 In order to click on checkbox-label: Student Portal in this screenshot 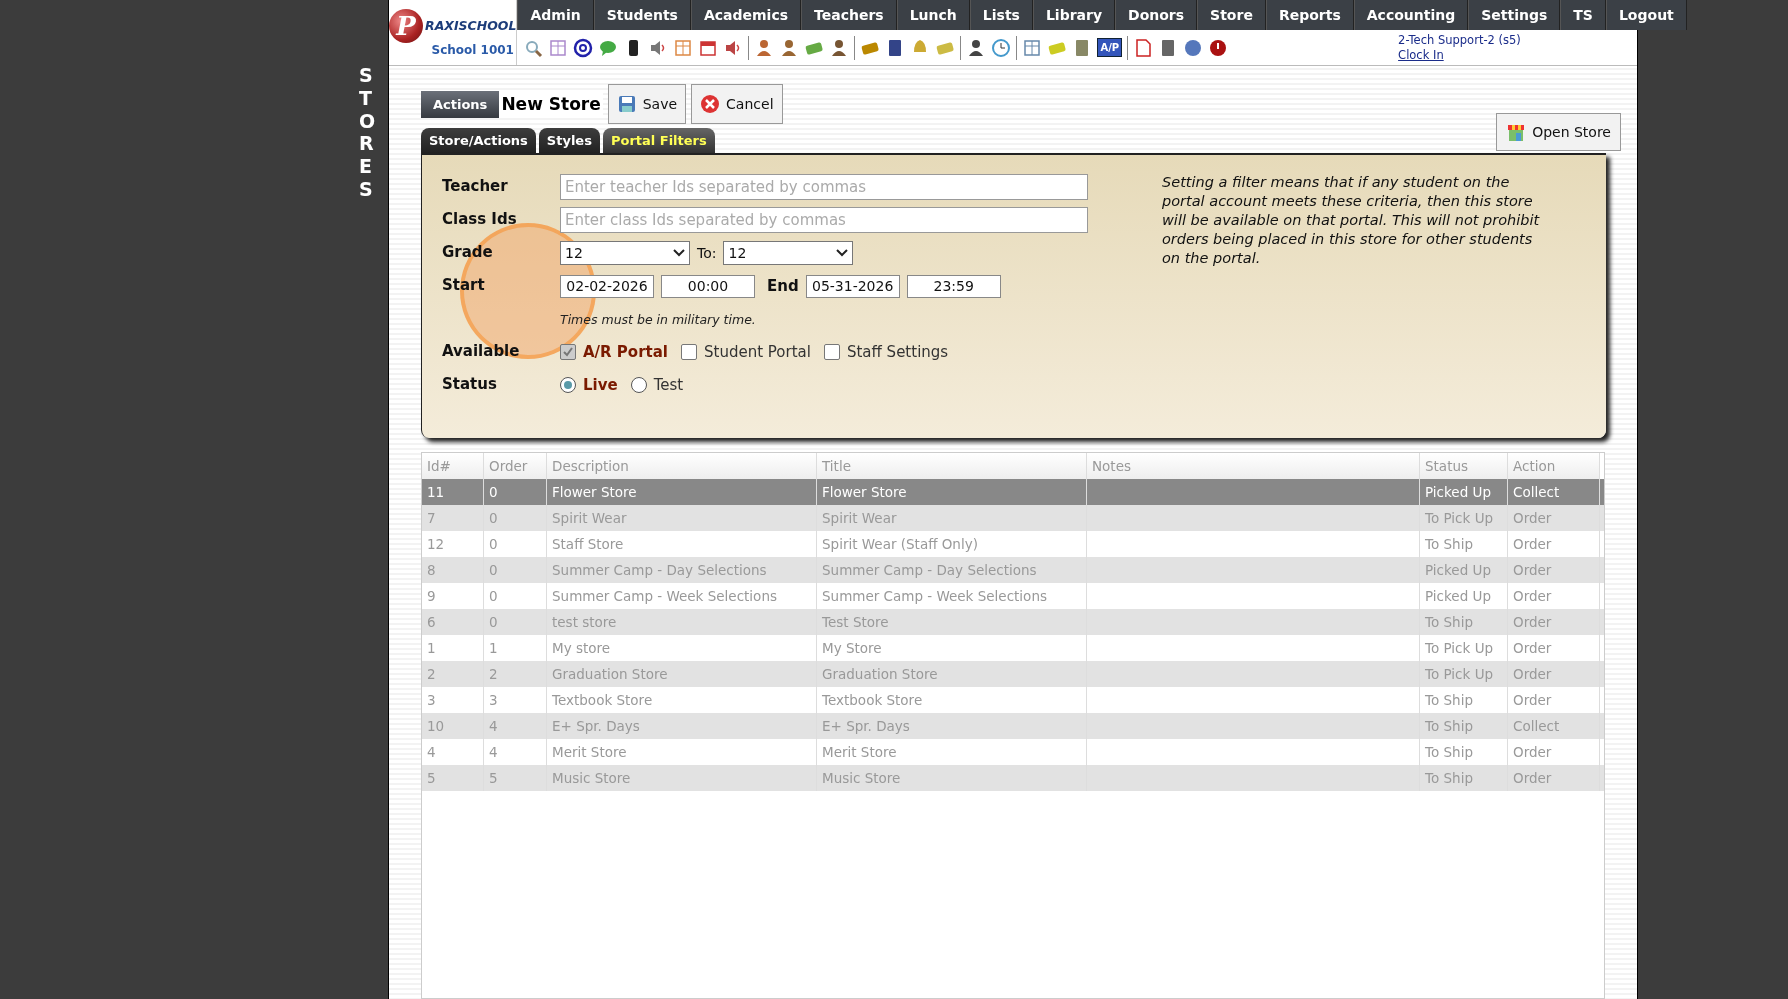, I will do `click(757, 352)`.